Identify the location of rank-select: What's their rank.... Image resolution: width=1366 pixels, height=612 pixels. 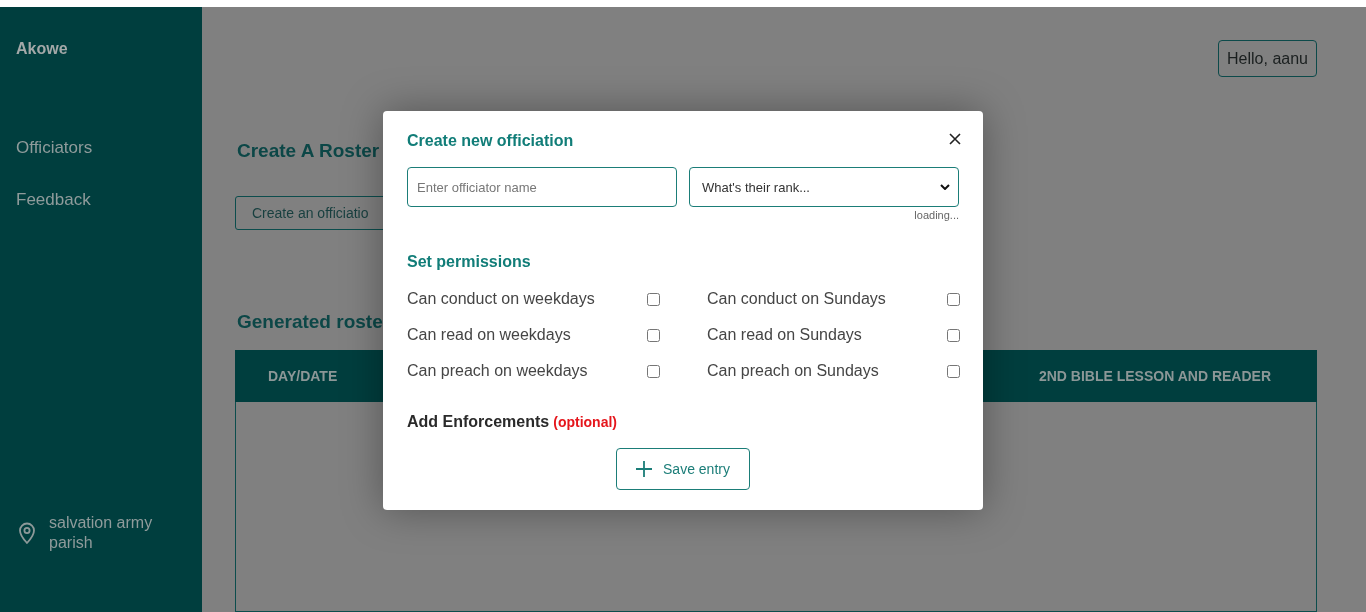
(824, 187).